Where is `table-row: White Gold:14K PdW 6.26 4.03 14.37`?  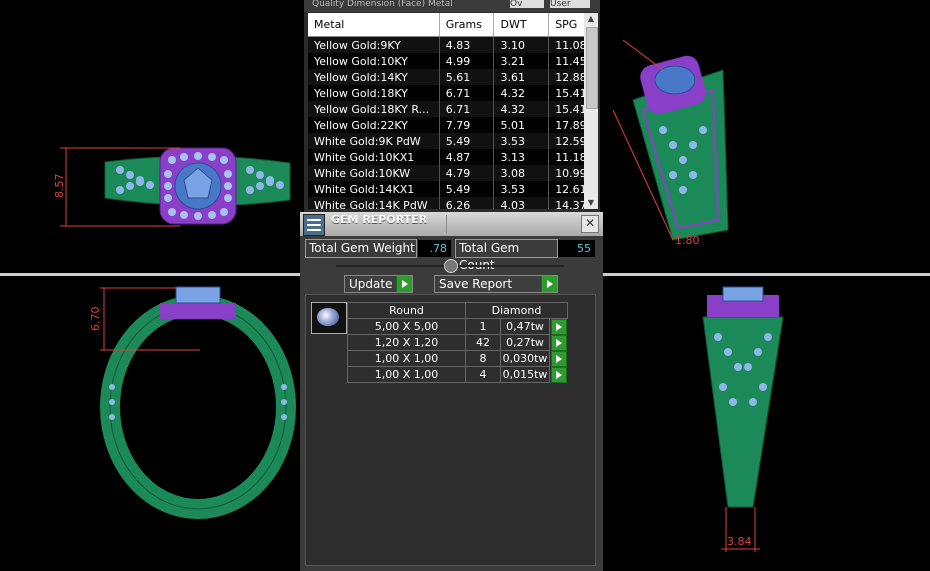
table-row: White Gold:14K PdW 6.26 4.03 14.37 is located at coordinates (446, 203).